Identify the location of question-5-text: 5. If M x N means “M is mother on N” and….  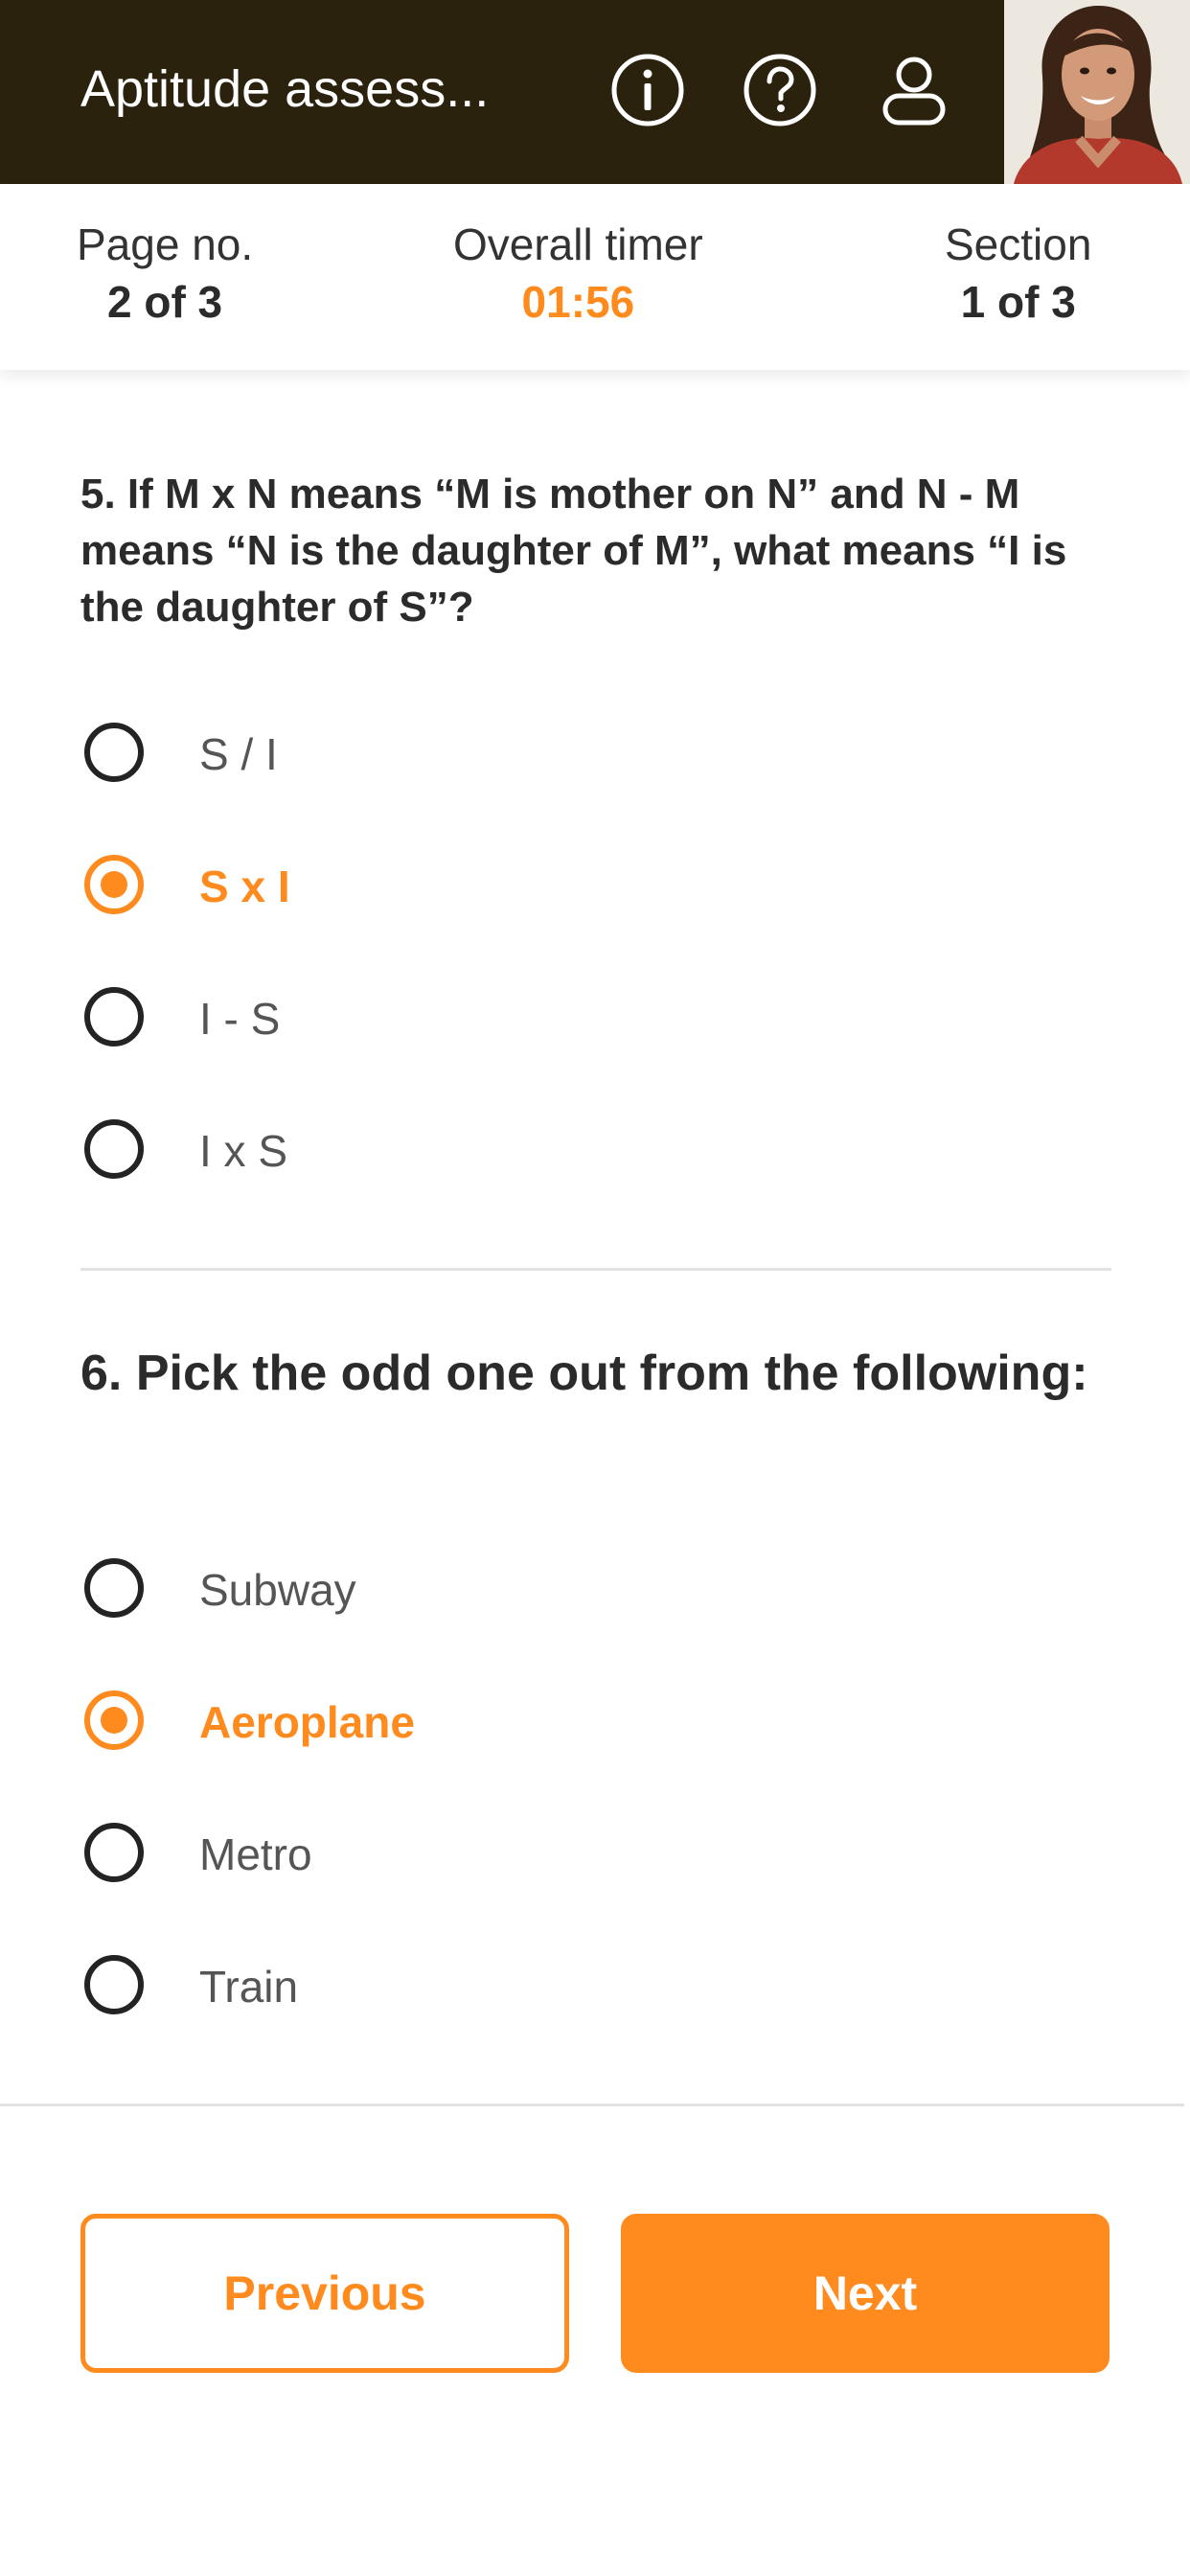
(574, 551).